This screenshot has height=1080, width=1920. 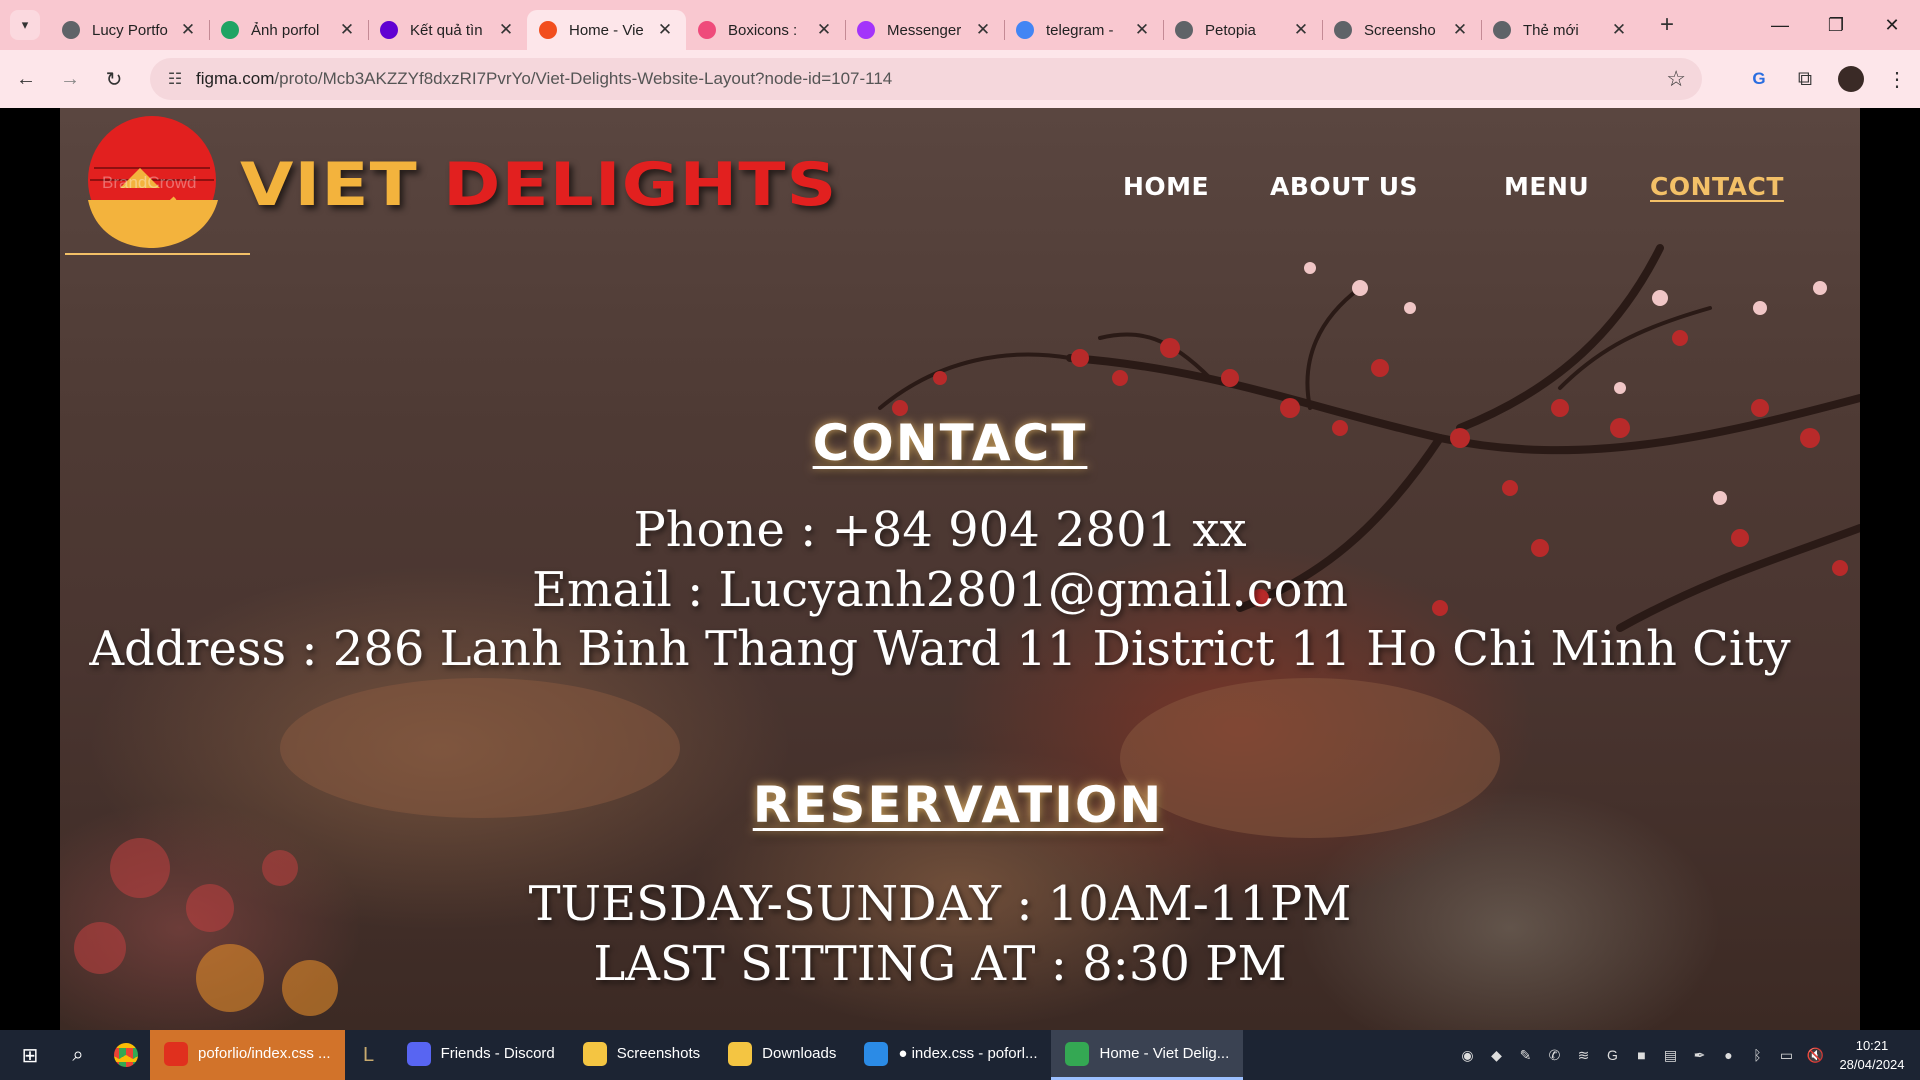 I want to click on browser-tab: Thẻ mới ✕, so click(x=1560, y=30).